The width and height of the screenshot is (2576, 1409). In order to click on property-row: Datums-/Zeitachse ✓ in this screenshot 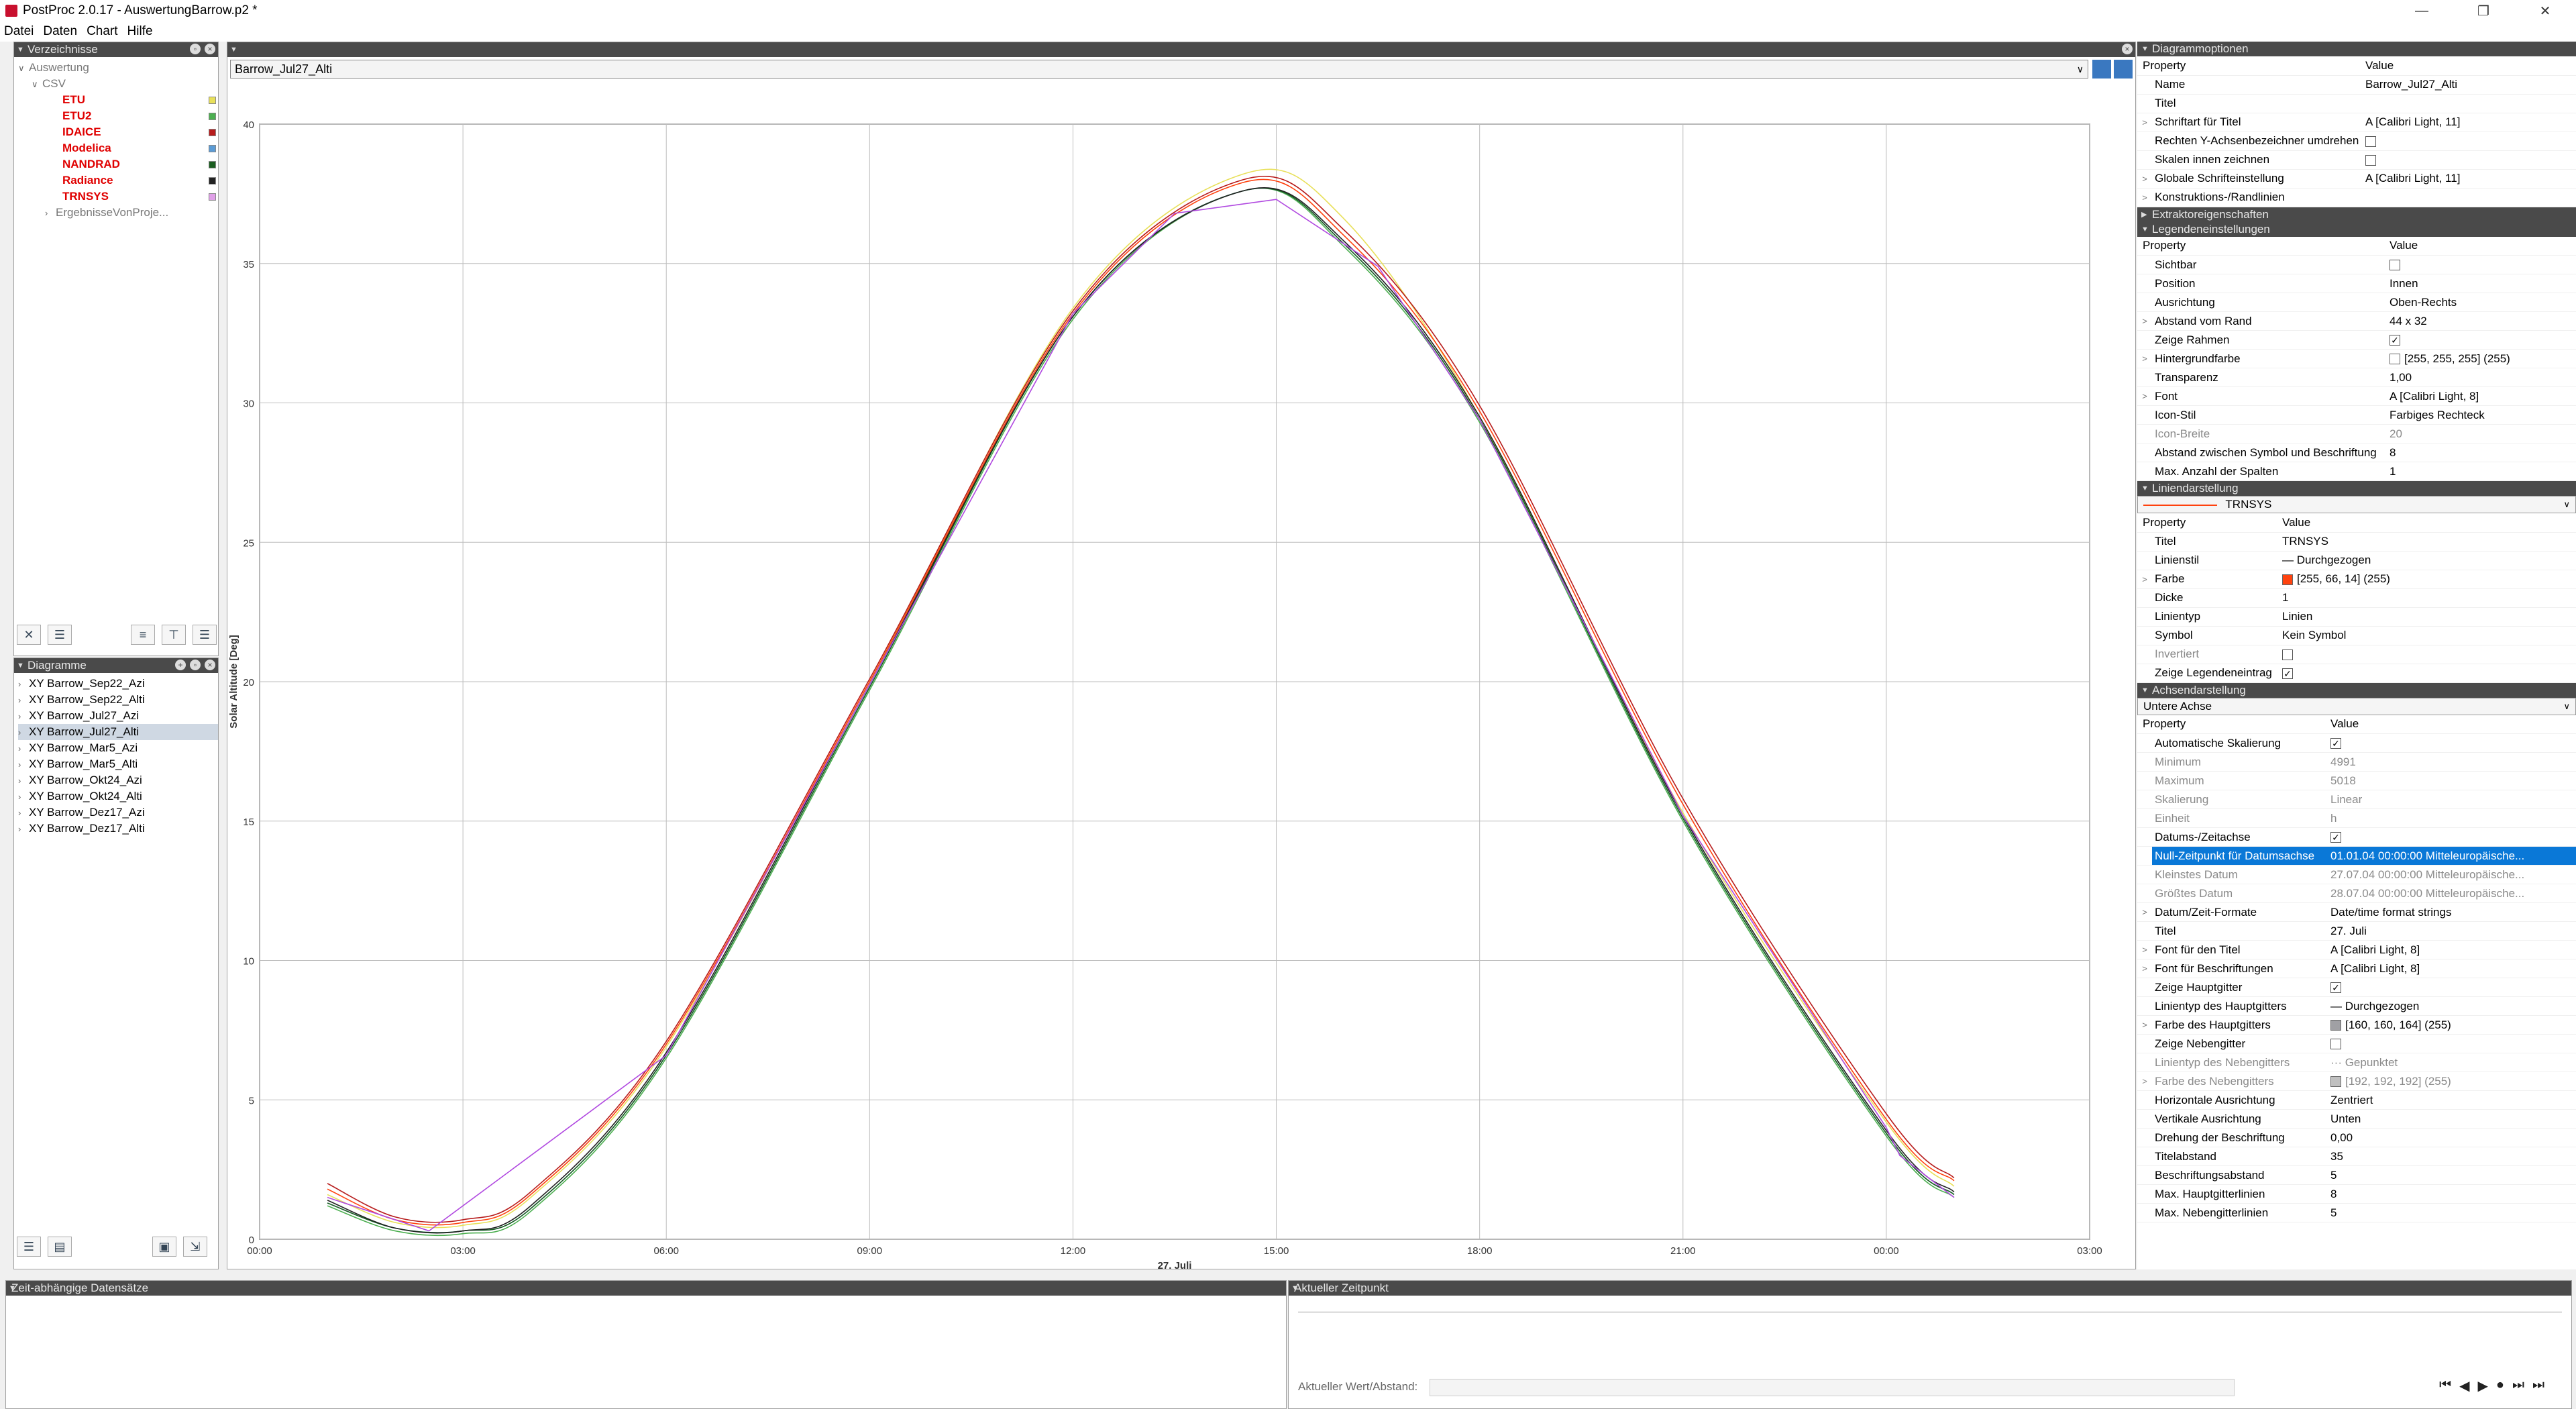, I will do `click(2356, 837)`.